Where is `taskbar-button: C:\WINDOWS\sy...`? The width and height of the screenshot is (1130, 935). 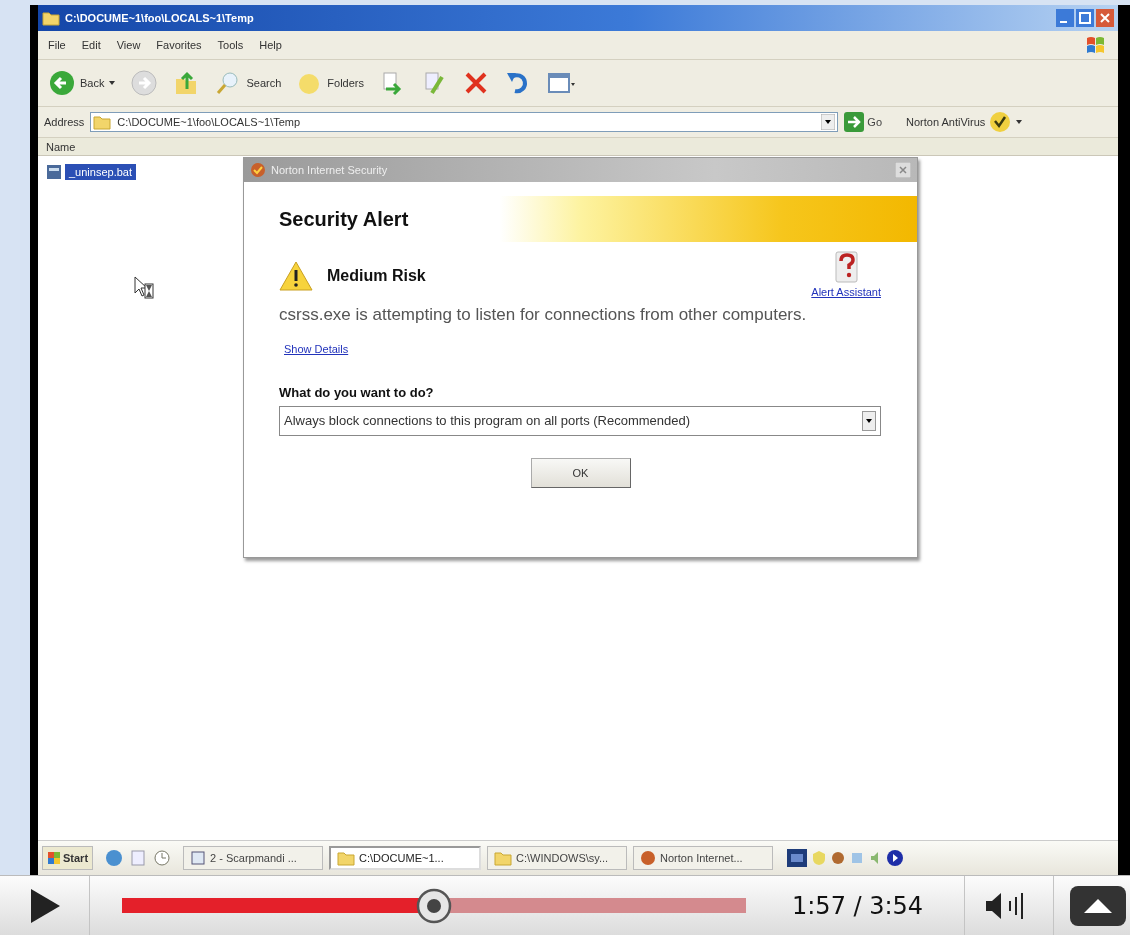
taskbar-button: C:\WINDOWS\sy... is located at coordinates (557, 858).